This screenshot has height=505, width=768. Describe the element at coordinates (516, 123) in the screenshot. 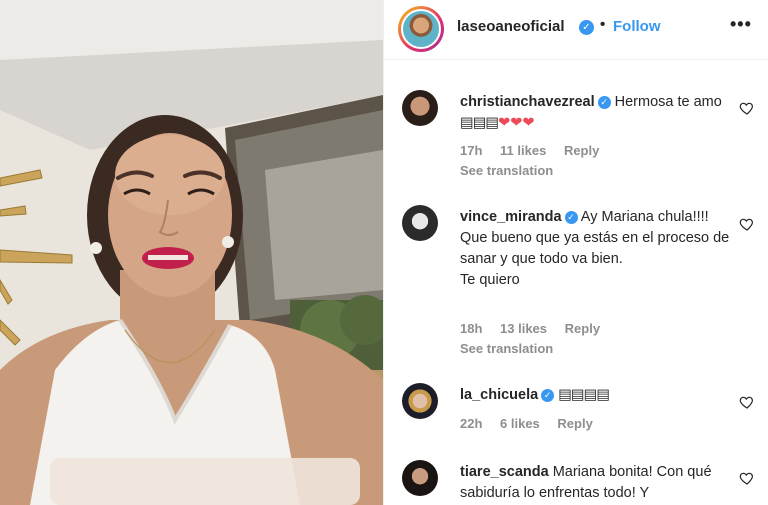

I see `comment-hearts: ❤❤❤` at that location.